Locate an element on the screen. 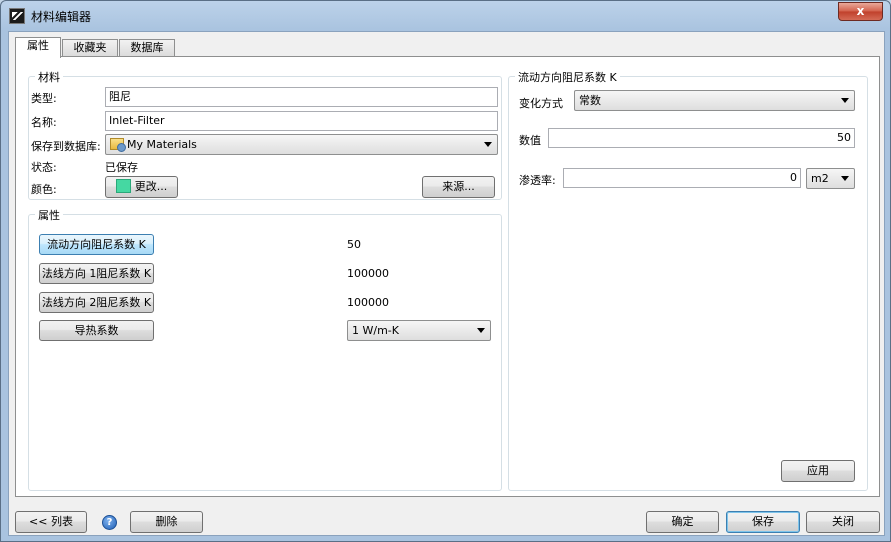  variation-label: 变化方式 is located at coordinates (541, 103).